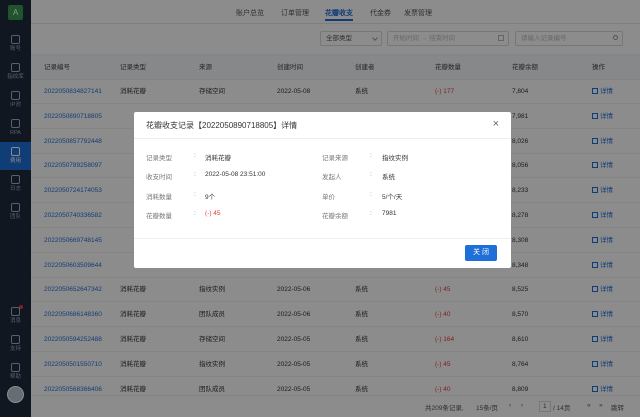  Describe the element at coordinates (210, 197) in the screenshot. I see `field-value-consumed: 9个` at that location.